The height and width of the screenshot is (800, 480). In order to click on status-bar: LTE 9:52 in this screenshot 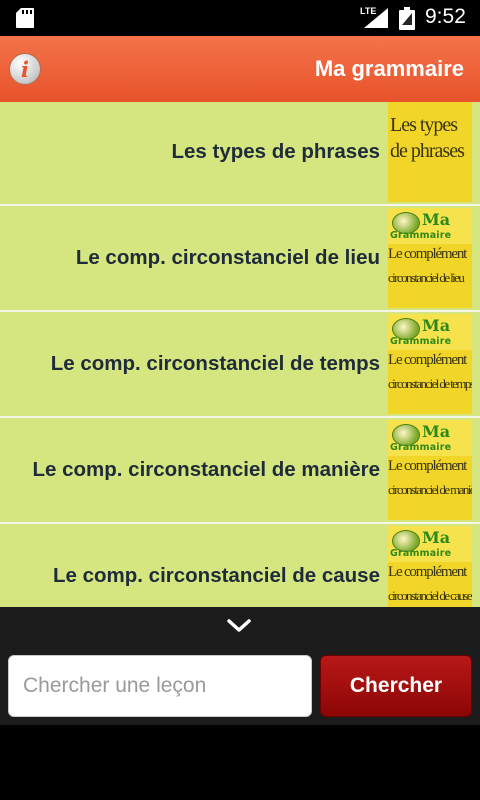, I will do `click(240, 18)`.